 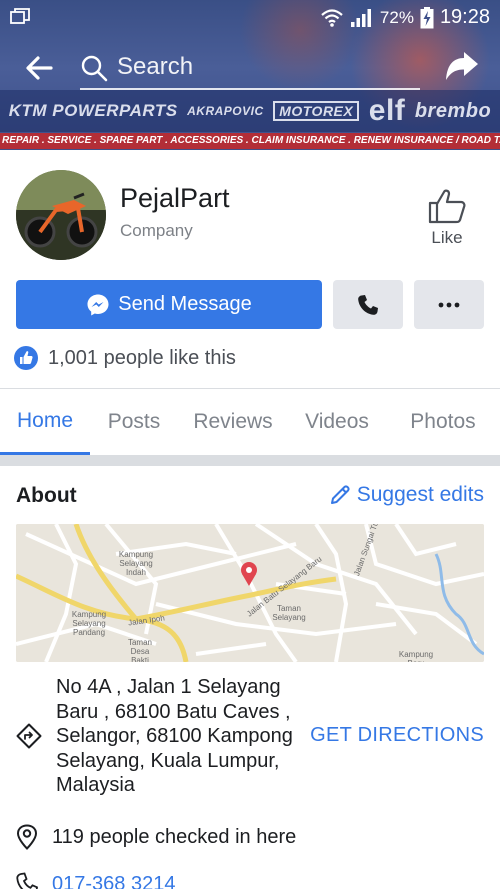 I want to click on likes-summary: 1,001 people like this, so click(x=125, y=358).